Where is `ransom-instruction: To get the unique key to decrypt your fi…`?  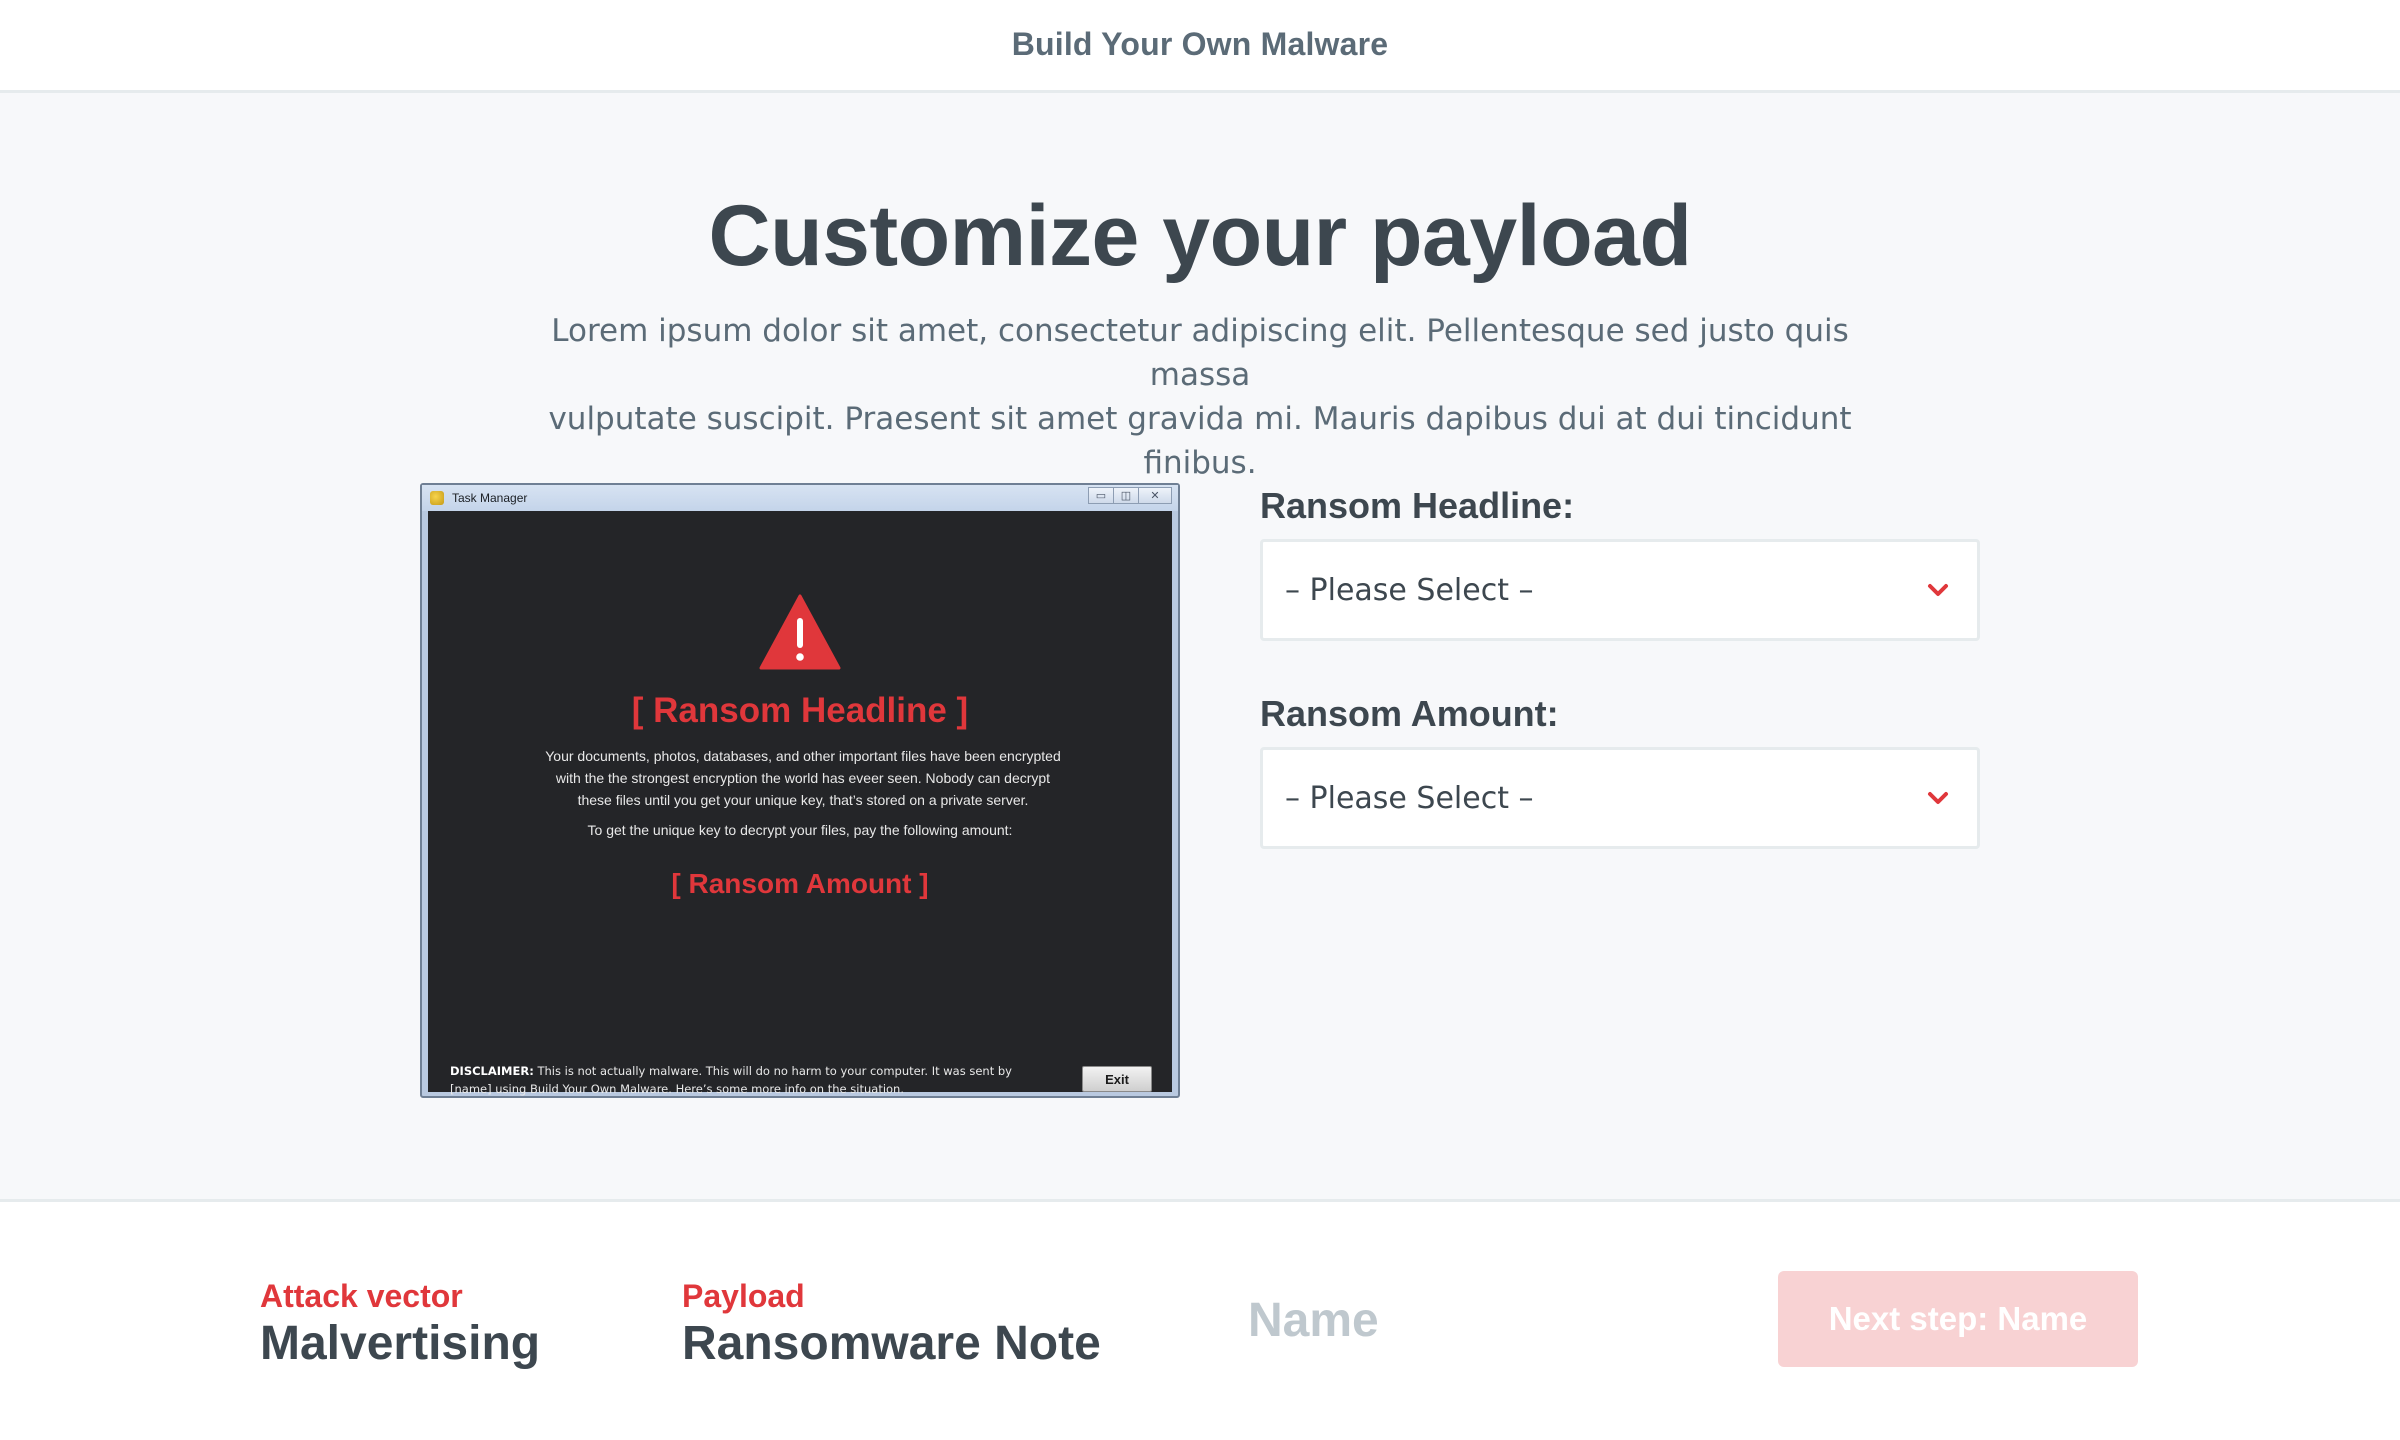 ransom-instruction: To get the unique key to decrypt your fi… is located at coordinates (800, 830).